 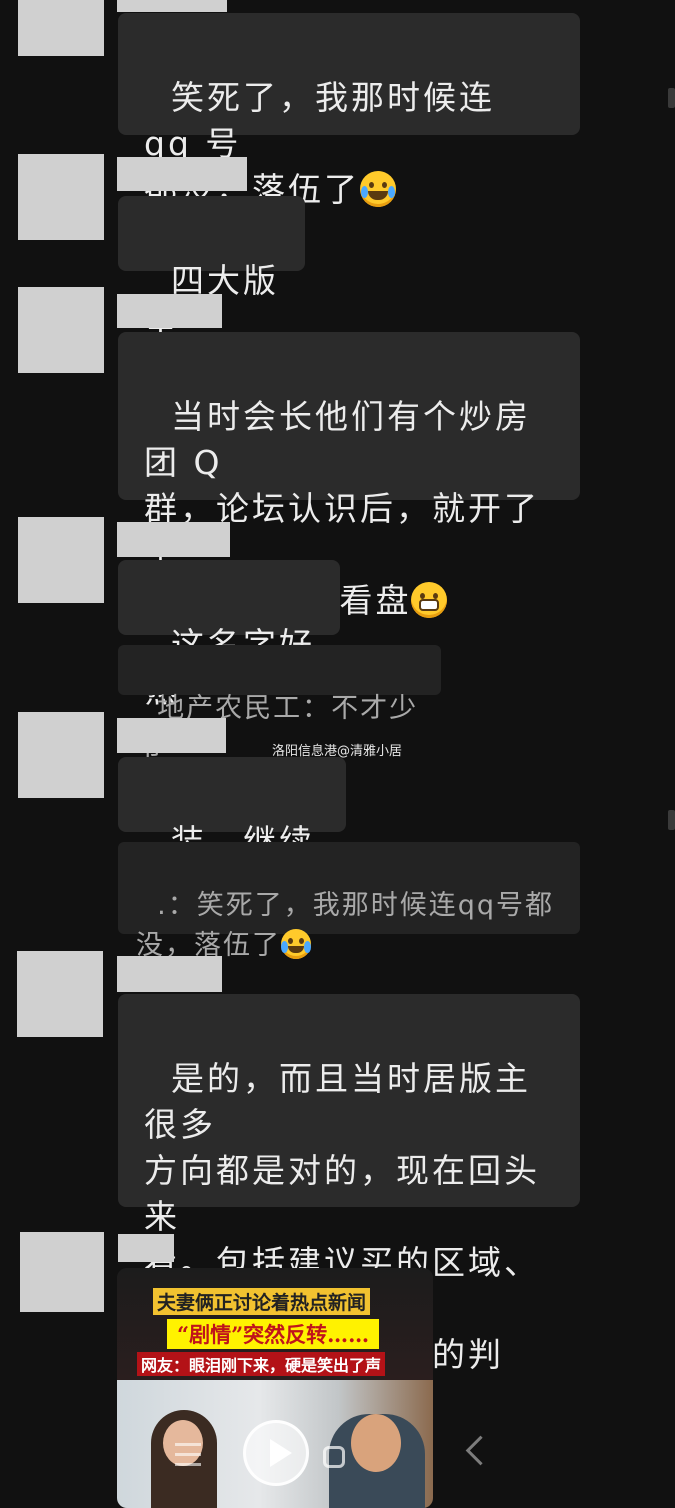 What do you see at coordinates (232, 831) in the screenshot?
I see `message-bubble: 装，继续` at bounding box center [232, 831].